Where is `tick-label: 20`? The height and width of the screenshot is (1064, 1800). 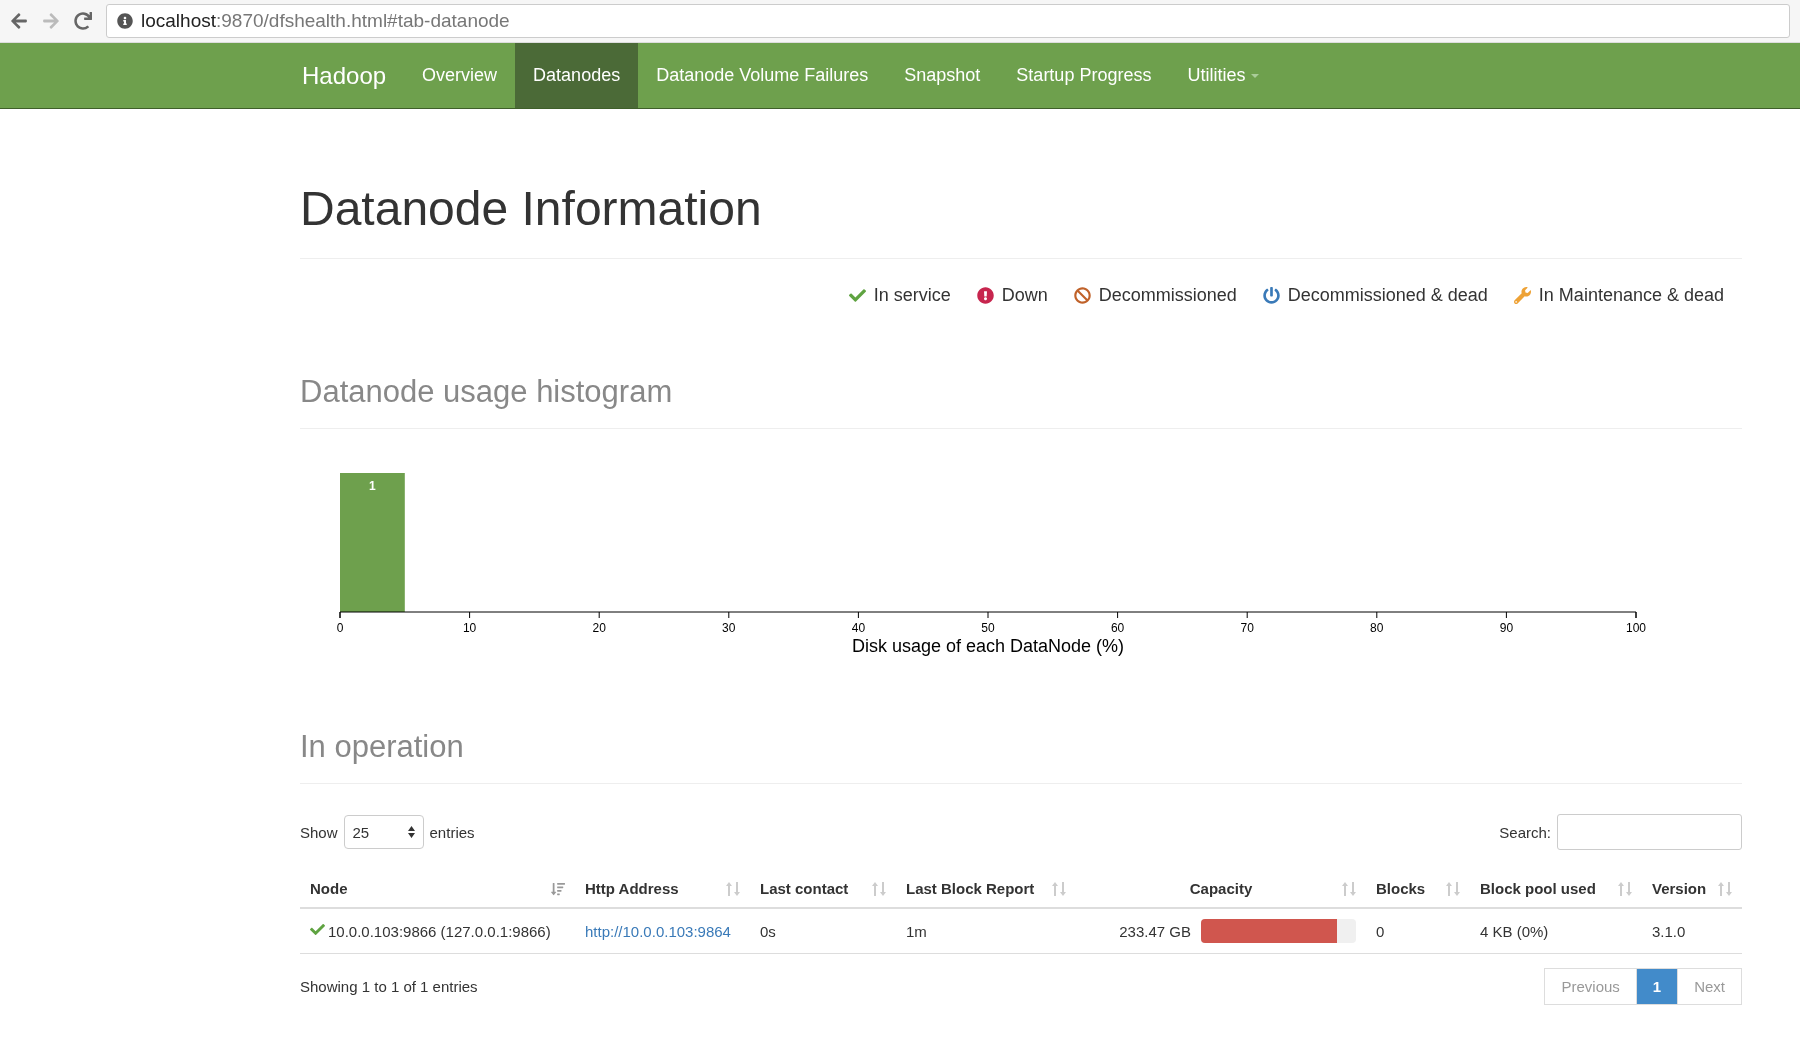
tick-label: 20 is located at coordinates (599, 628).